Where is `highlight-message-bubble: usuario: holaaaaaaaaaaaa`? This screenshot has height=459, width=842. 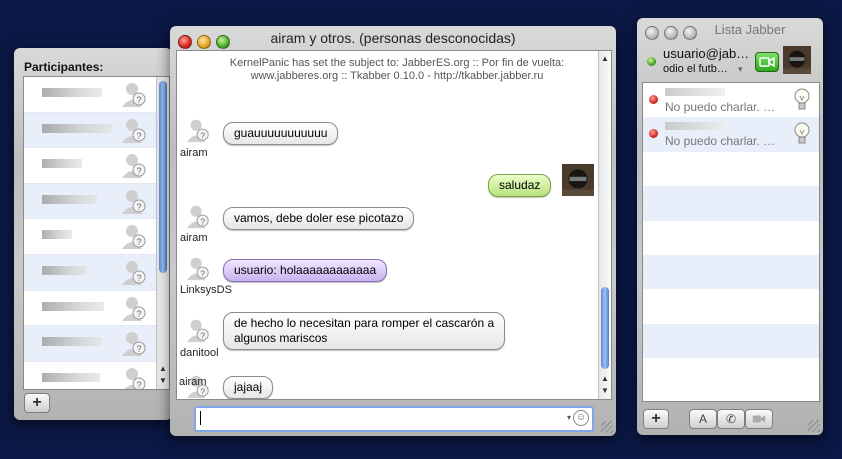
highlight-message-bubble: usuario: holaaaaaaaaaaaa is located at coordinates (305, 270).